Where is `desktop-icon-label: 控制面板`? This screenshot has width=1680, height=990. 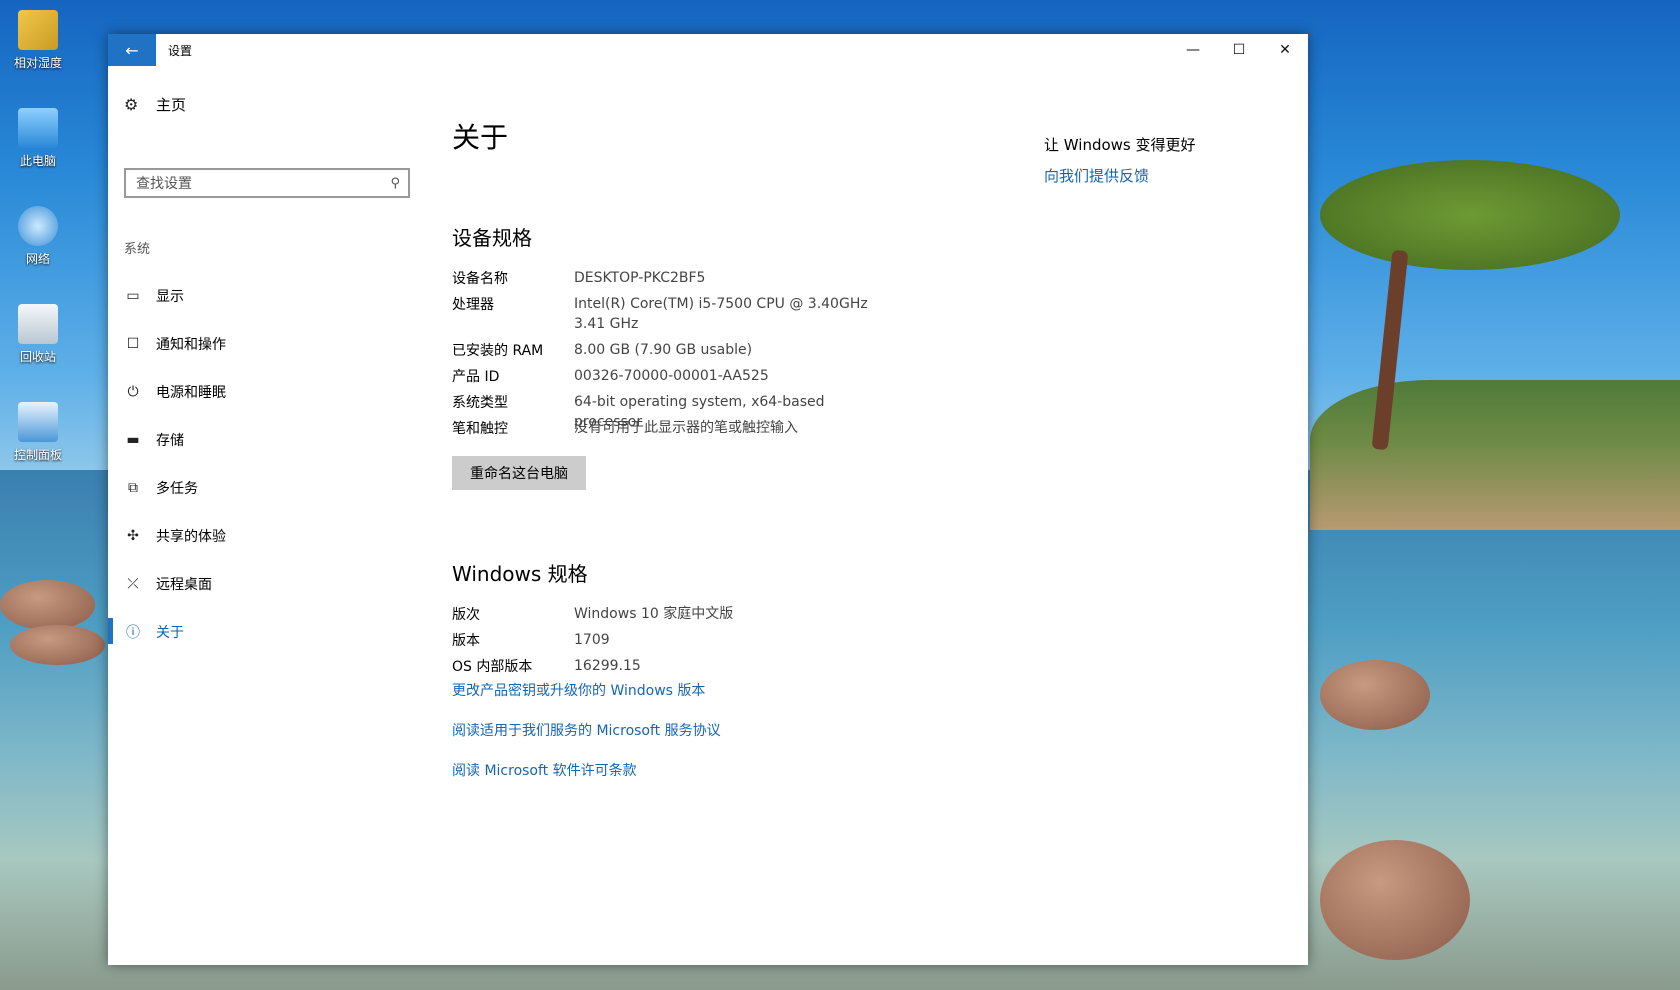 desktop-icon-label: 控制面板 is located at coordinates (37, 455).